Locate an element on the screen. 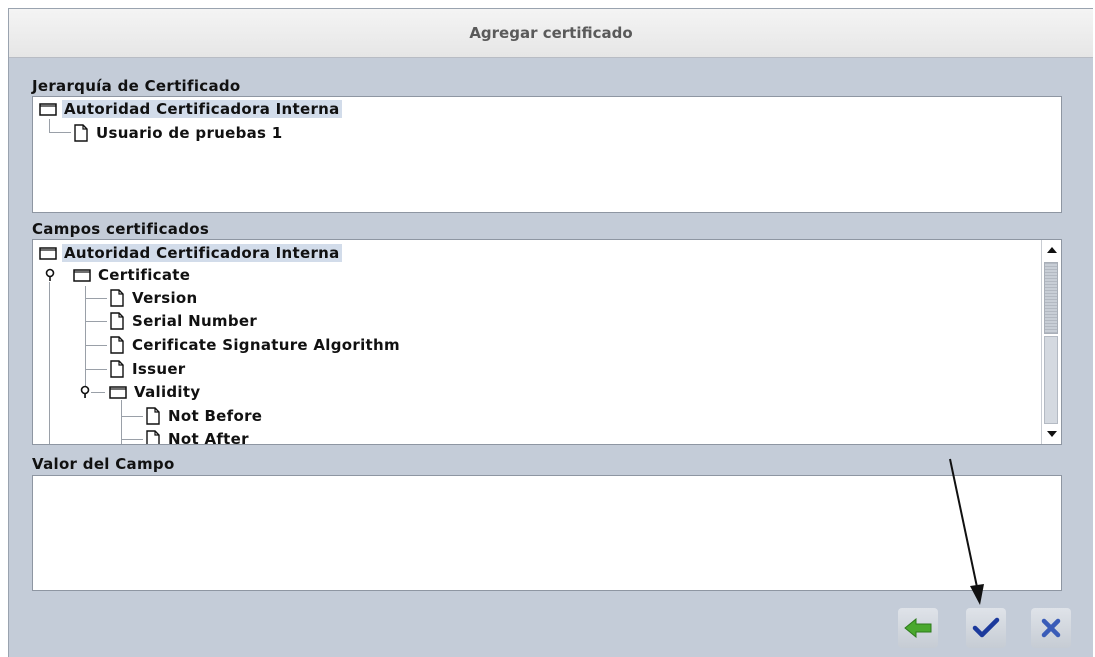 The image size is (1095, 657). back-arrow-icon is located at coordinates (918, 628).